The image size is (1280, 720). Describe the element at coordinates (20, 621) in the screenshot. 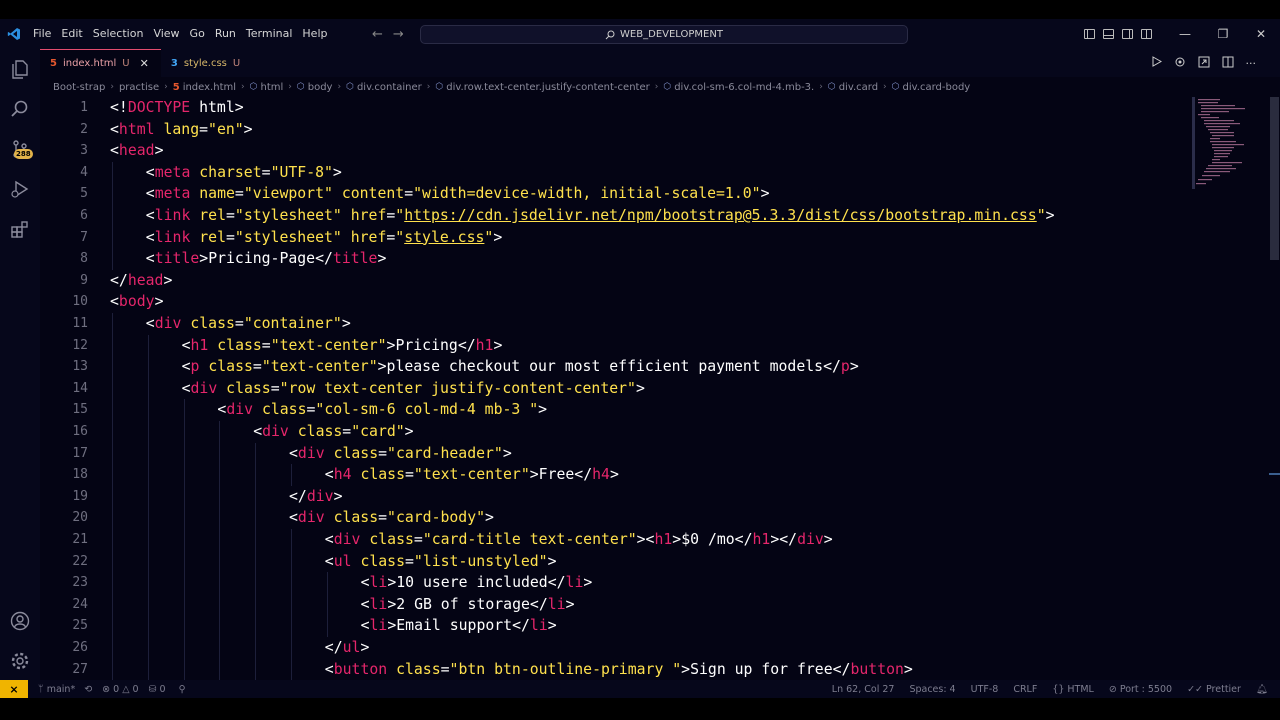

I see `account-icon` at that location.